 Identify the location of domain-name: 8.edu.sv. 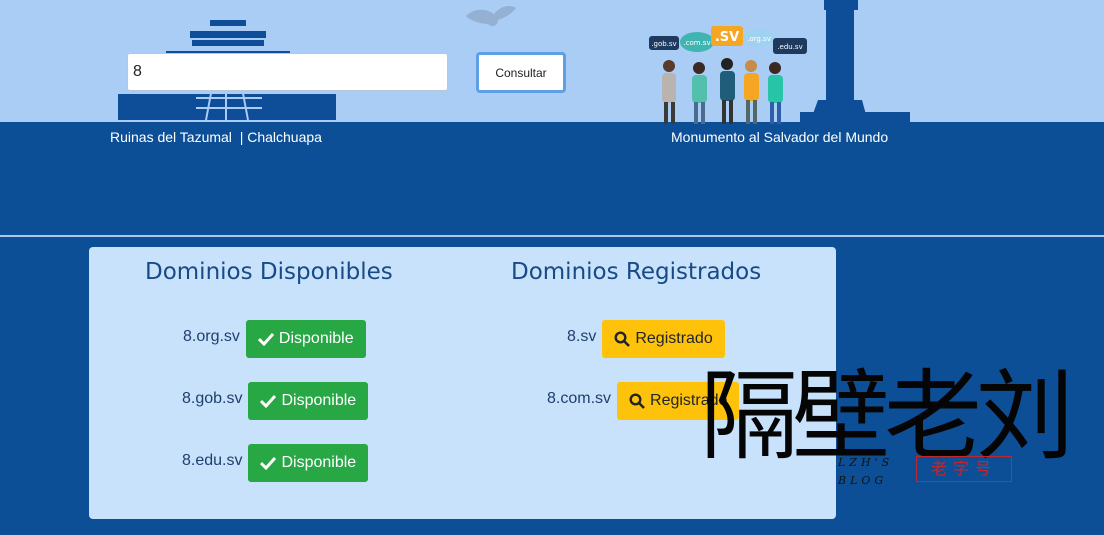
(212, 460).